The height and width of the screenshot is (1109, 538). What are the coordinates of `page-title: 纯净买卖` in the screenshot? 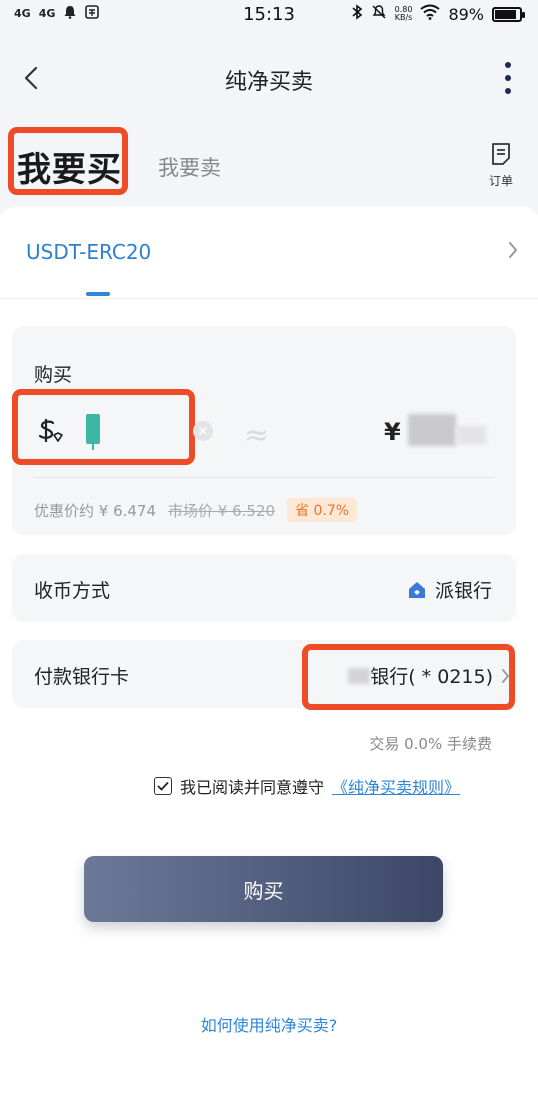 It's located at (268, 82).